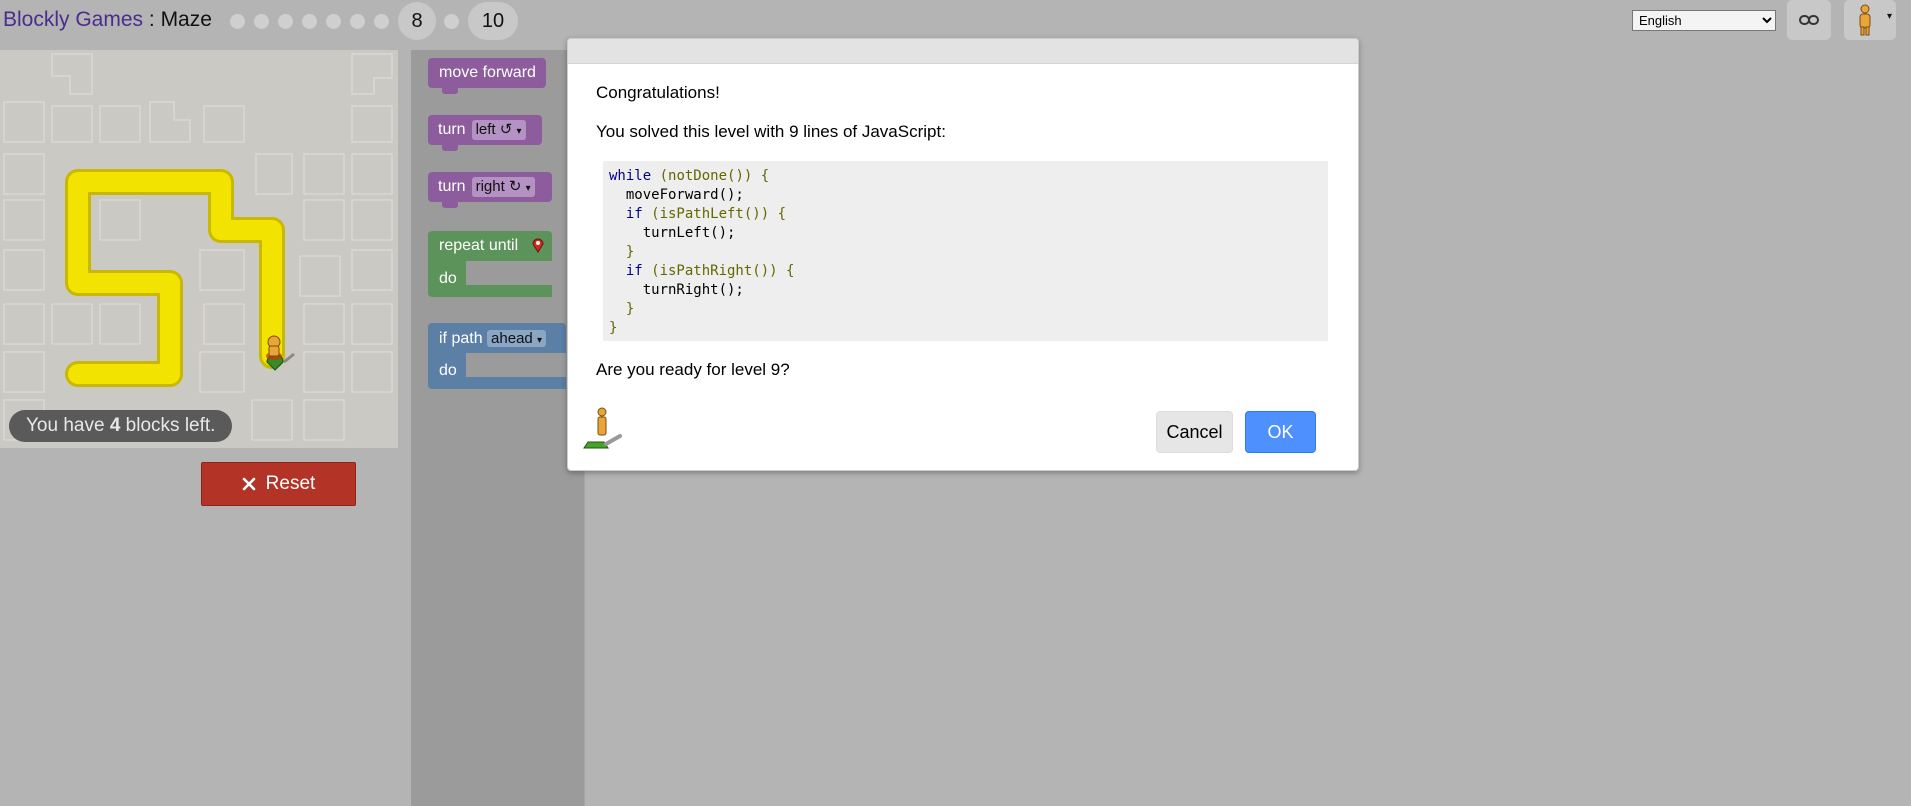 The image size is (1911, 806). I want to click on blocks-left-count: 4, so click(115, 425).